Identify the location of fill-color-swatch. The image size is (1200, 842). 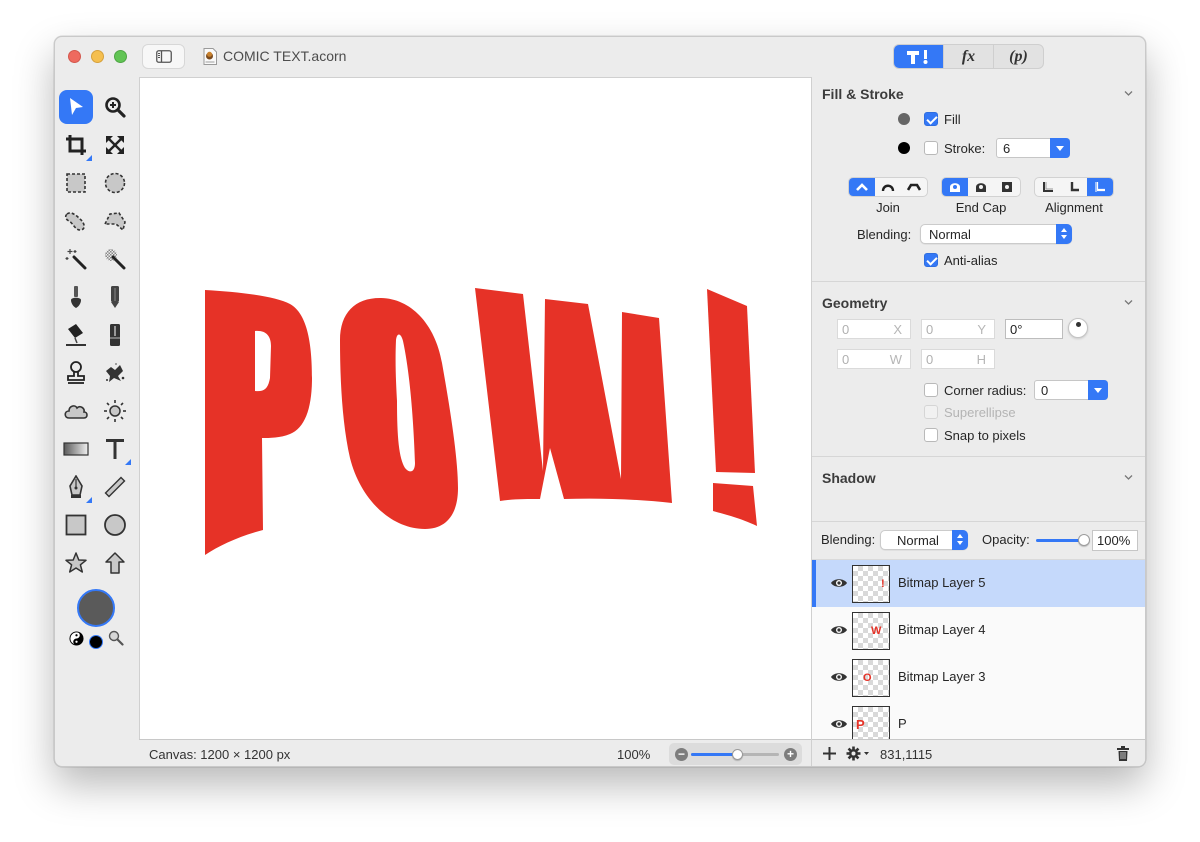
(904, 119).